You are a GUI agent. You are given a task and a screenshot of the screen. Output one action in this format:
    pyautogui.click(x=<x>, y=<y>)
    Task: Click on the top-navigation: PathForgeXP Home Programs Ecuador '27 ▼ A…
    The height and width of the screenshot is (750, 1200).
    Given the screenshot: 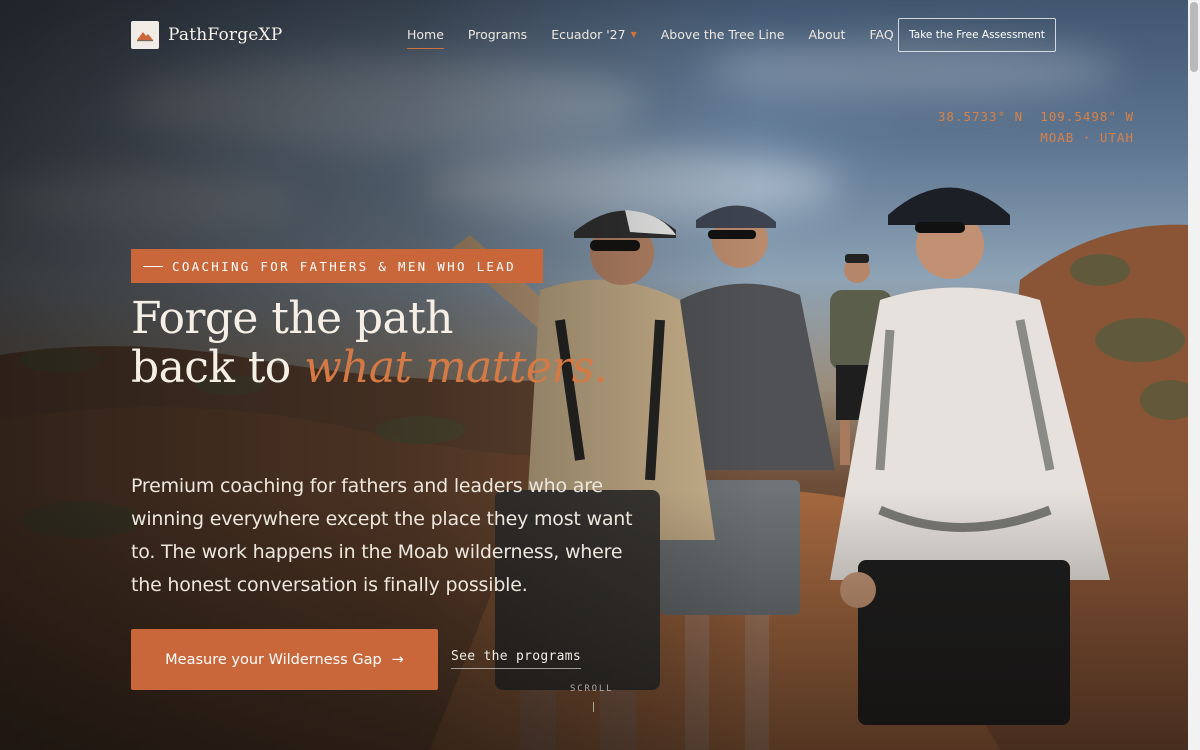 What is the action you would take?
    pyautogui.click(x=594, y=35)
    